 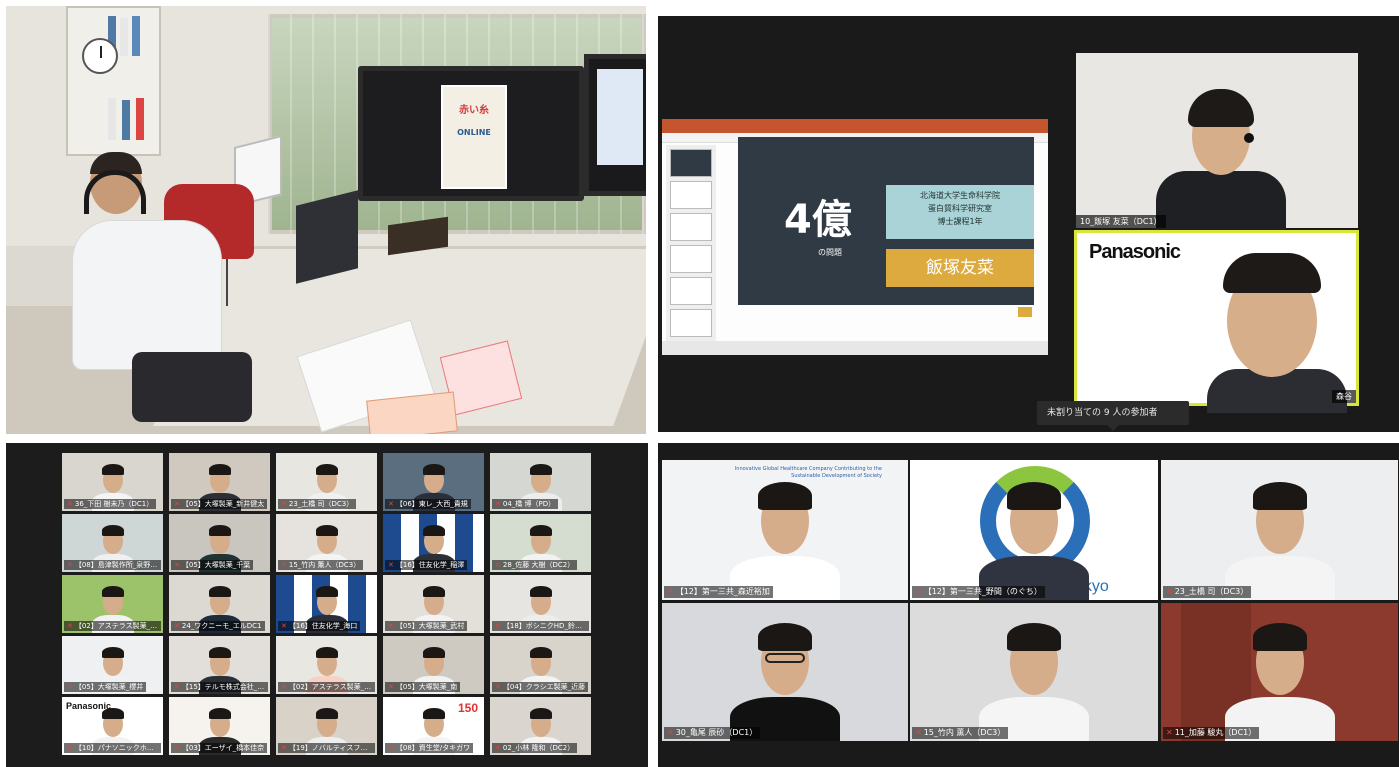 I want to click on participant-tile: ✕ 30_亀尾 辰砂（DC1）, so click(x=785, y=672).